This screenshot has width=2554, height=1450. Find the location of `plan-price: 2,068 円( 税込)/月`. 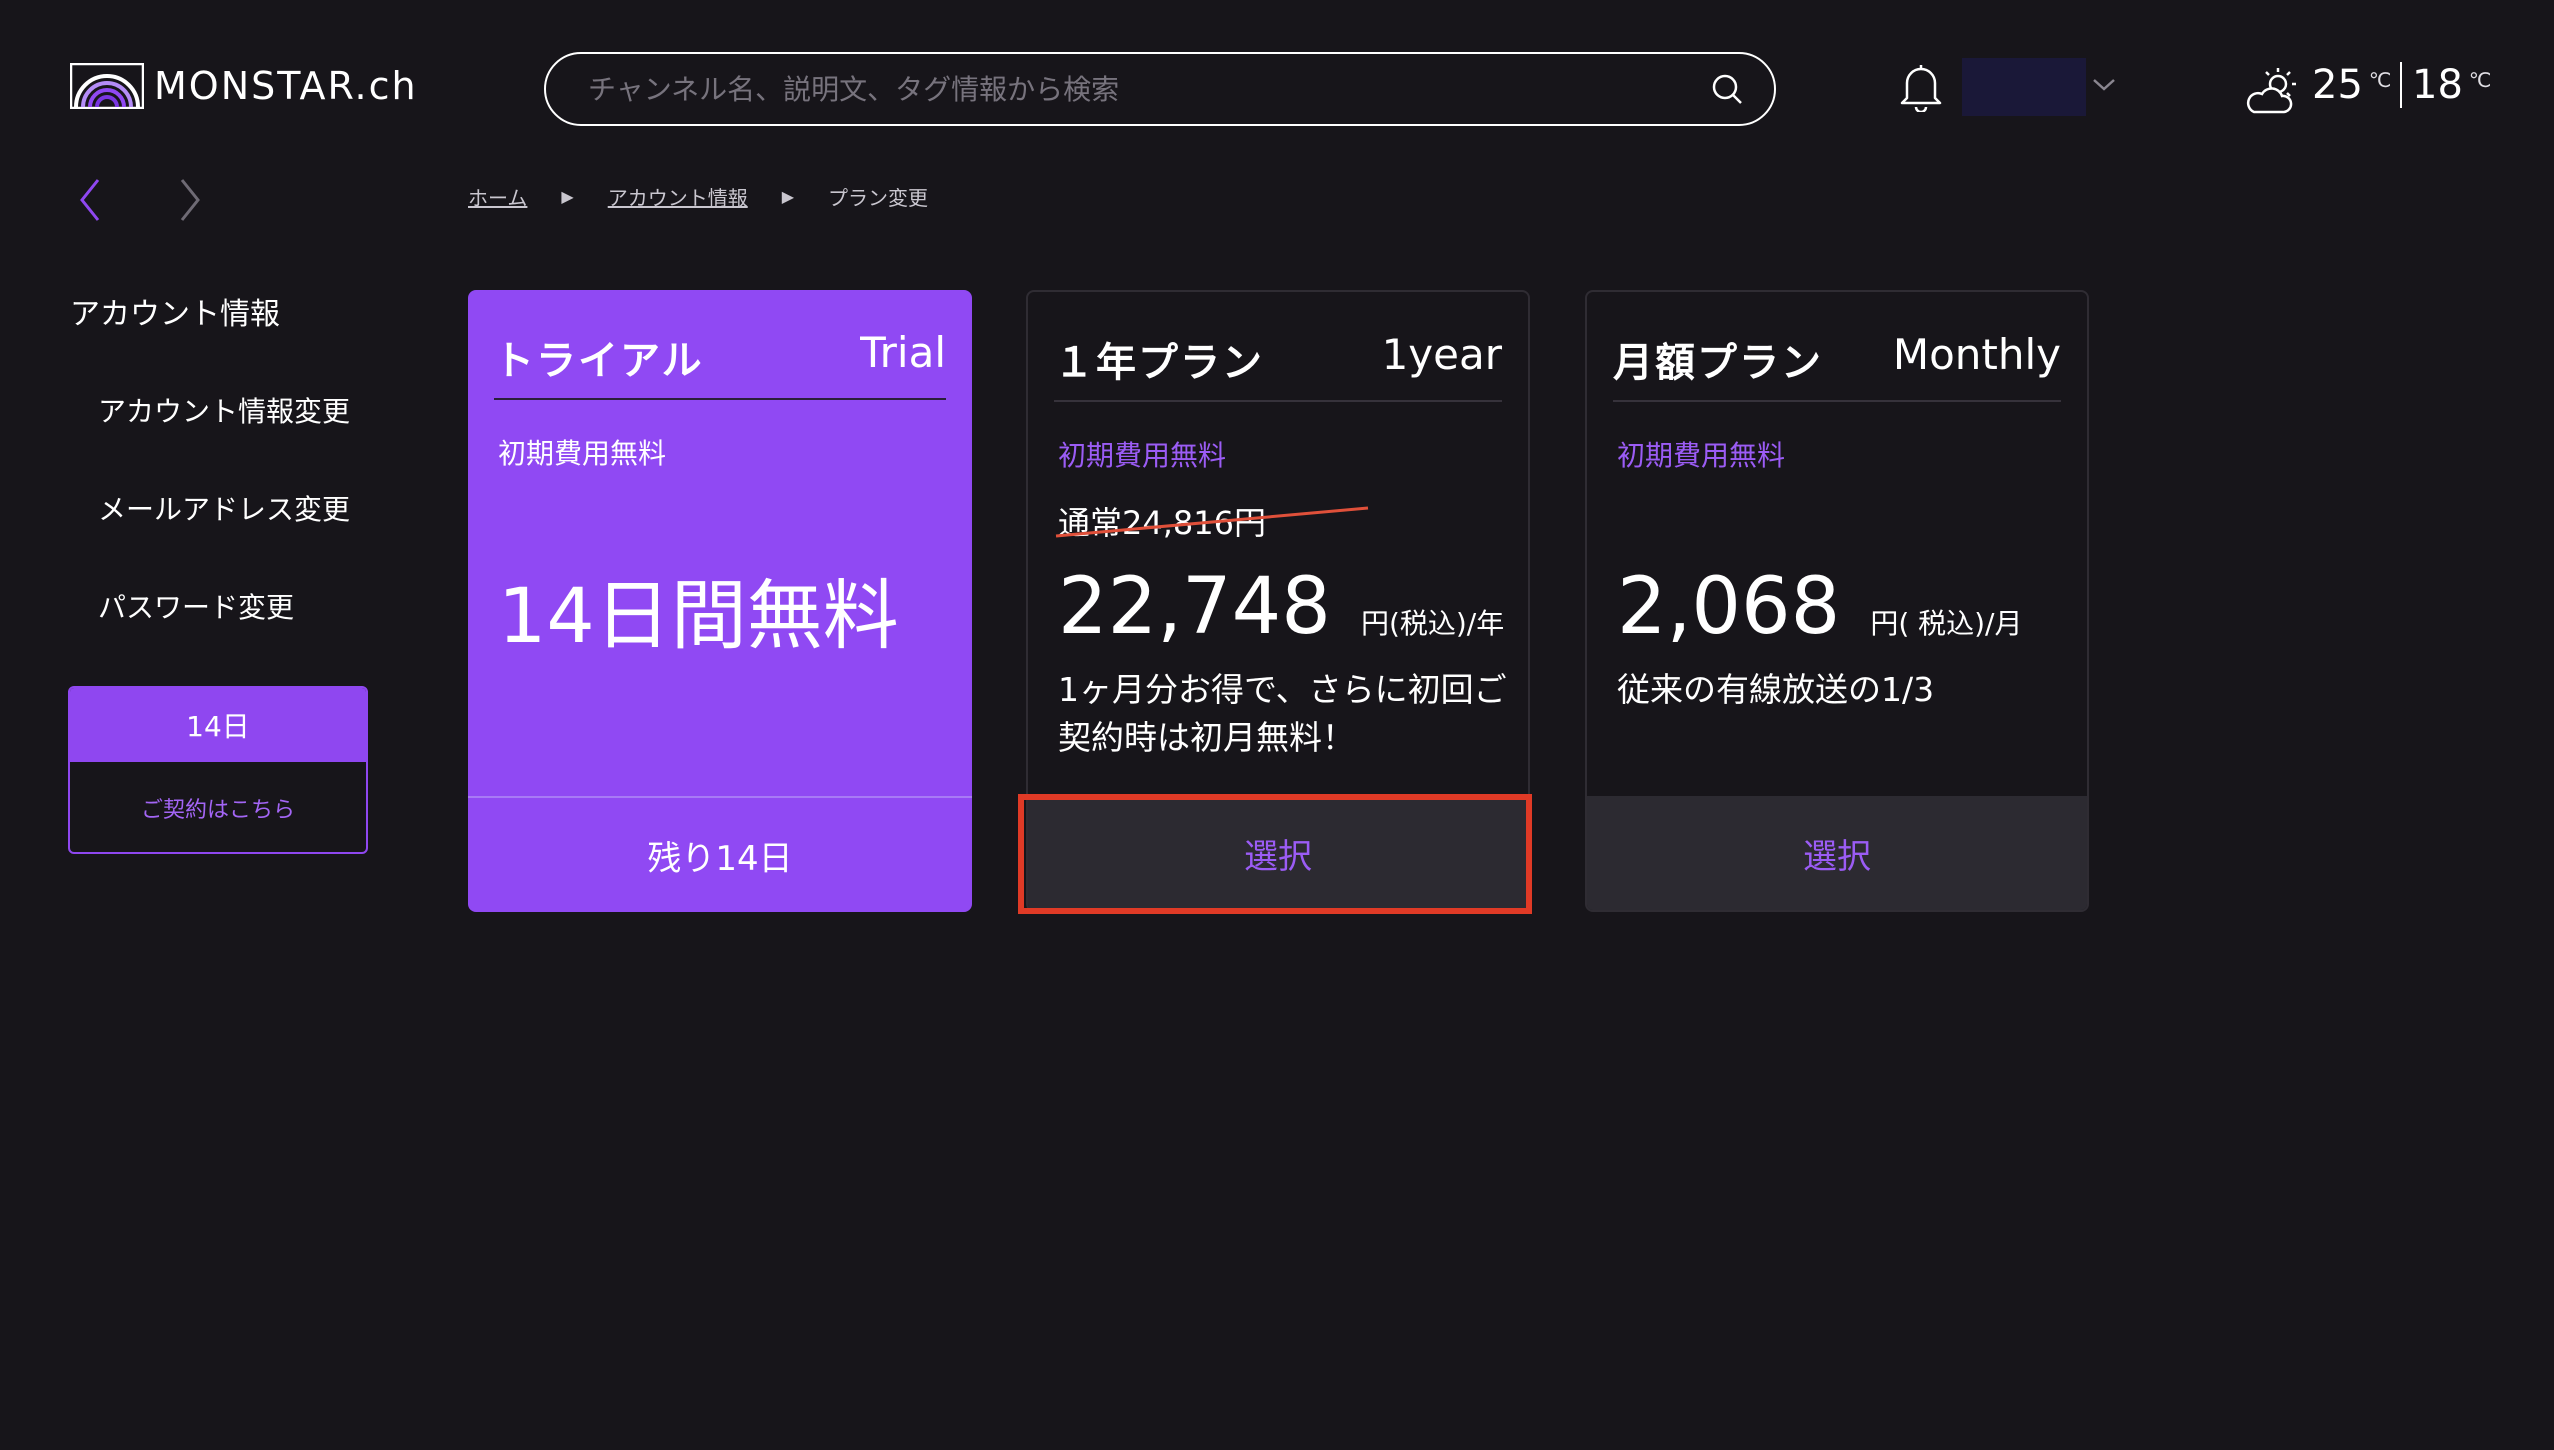

plan-price: 2,068 円( 税込)/月 is located at coordinates (1820, 607).